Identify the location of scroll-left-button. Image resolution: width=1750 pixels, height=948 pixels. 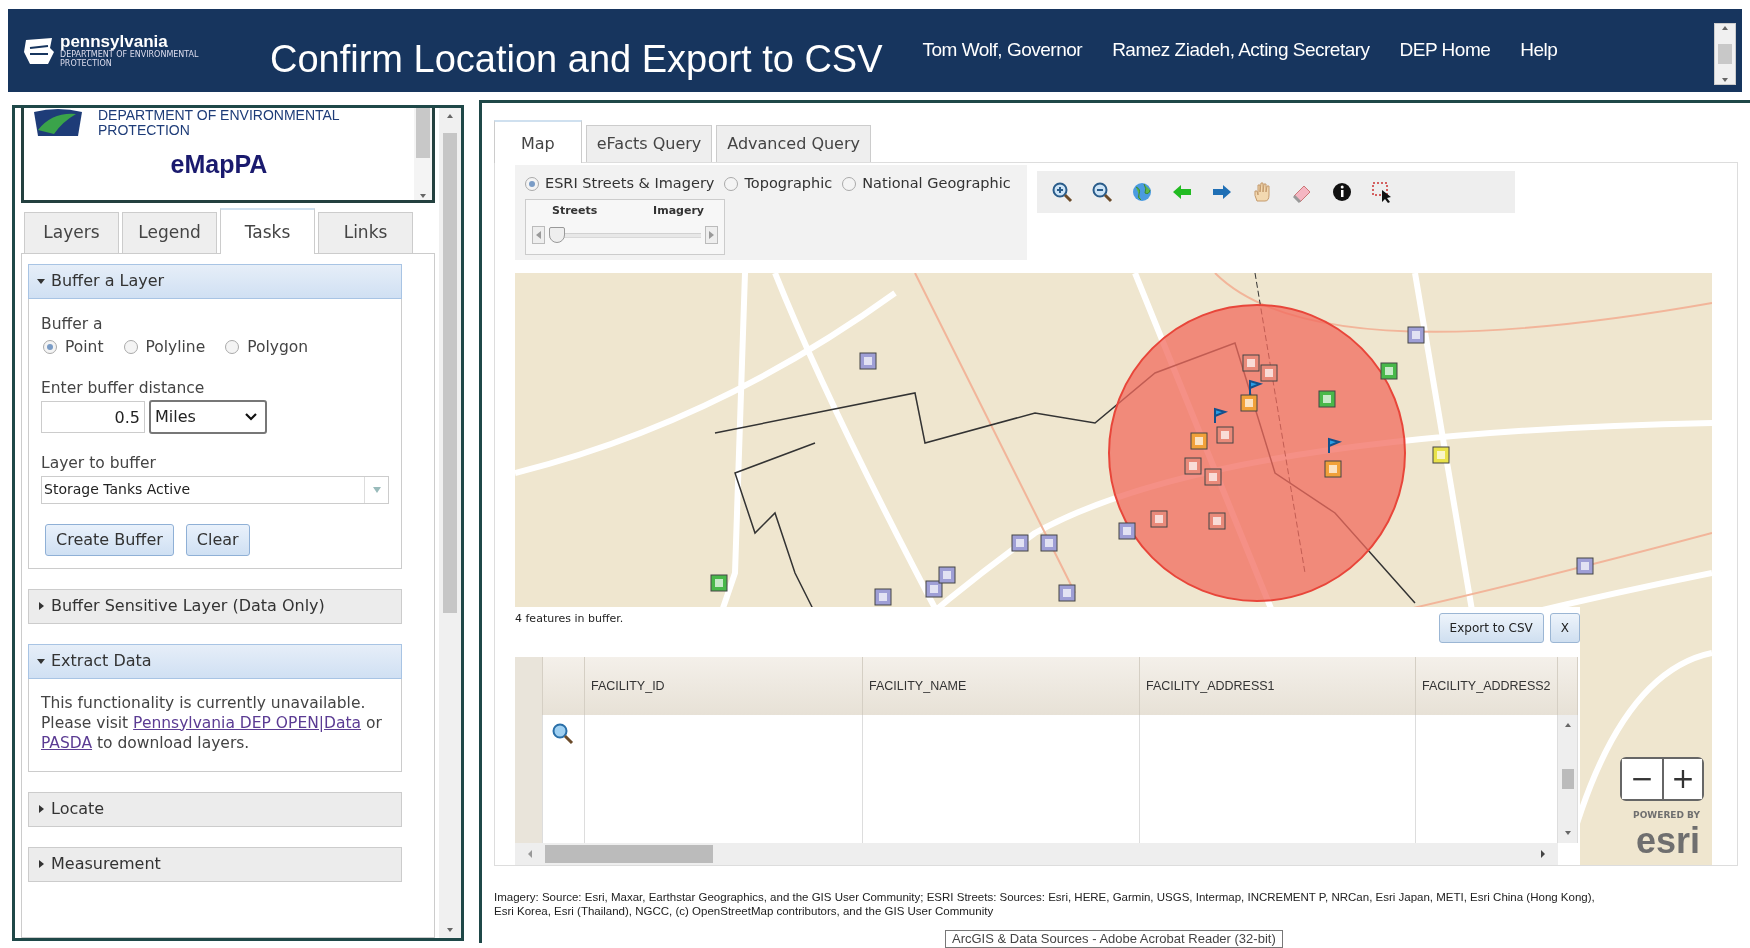
(538, 235).